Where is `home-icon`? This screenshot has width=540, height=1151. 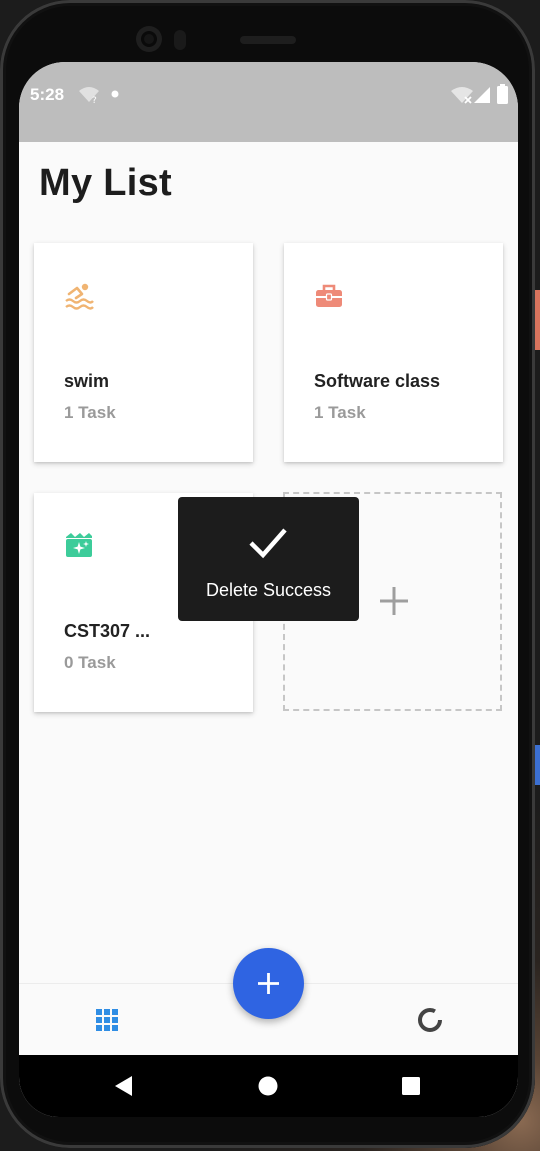 home-icon is located at coordinates (268, 1086).